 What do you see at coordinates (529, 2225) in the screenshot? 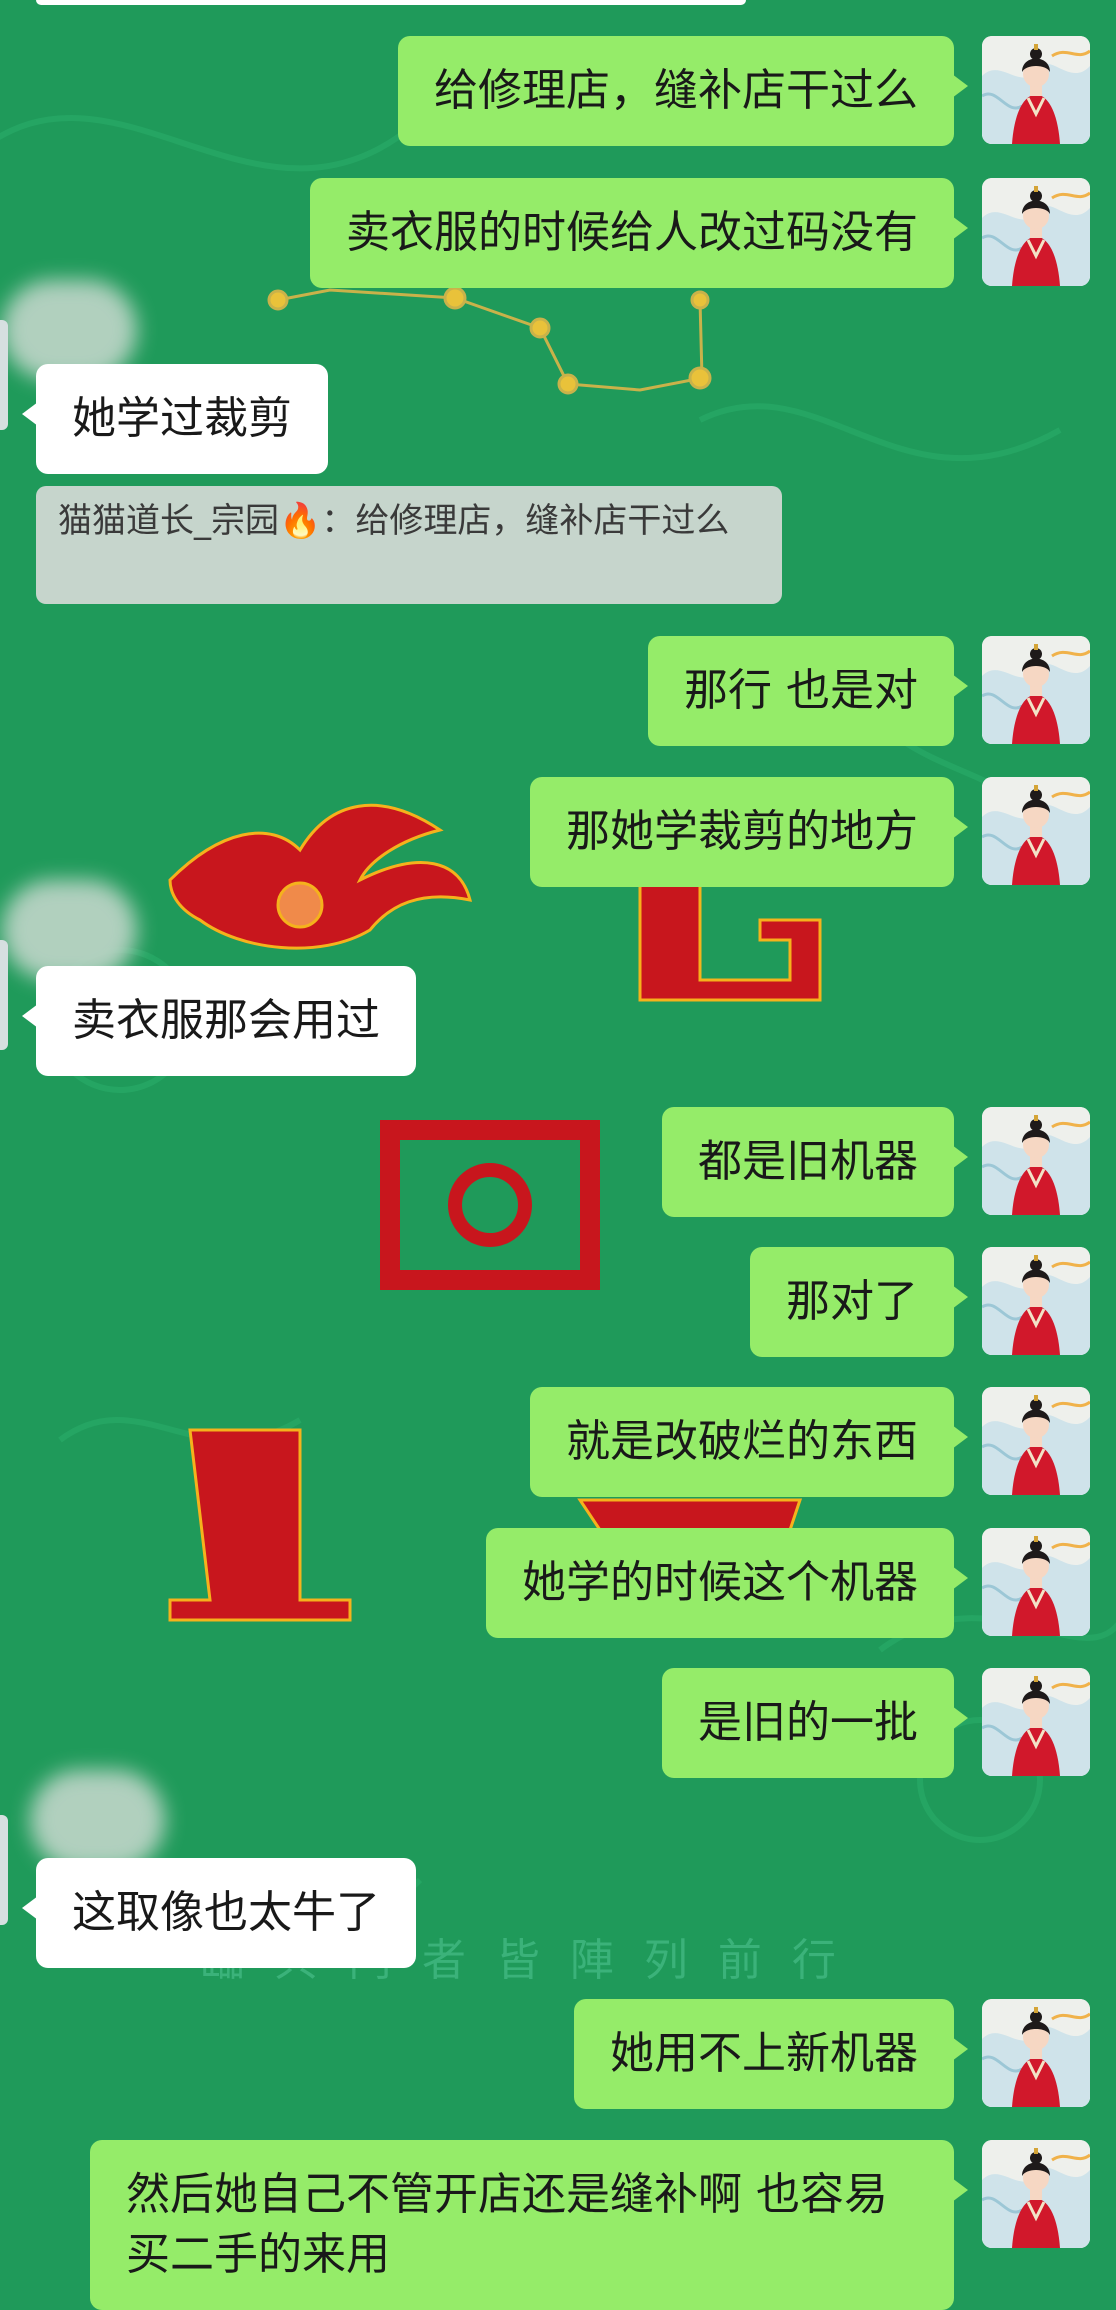
I see `message-bubble-outgoing: 然后她自己不管开店还是缝补啊 也容易 买二手的来用` at bounding box center [529, 2225].